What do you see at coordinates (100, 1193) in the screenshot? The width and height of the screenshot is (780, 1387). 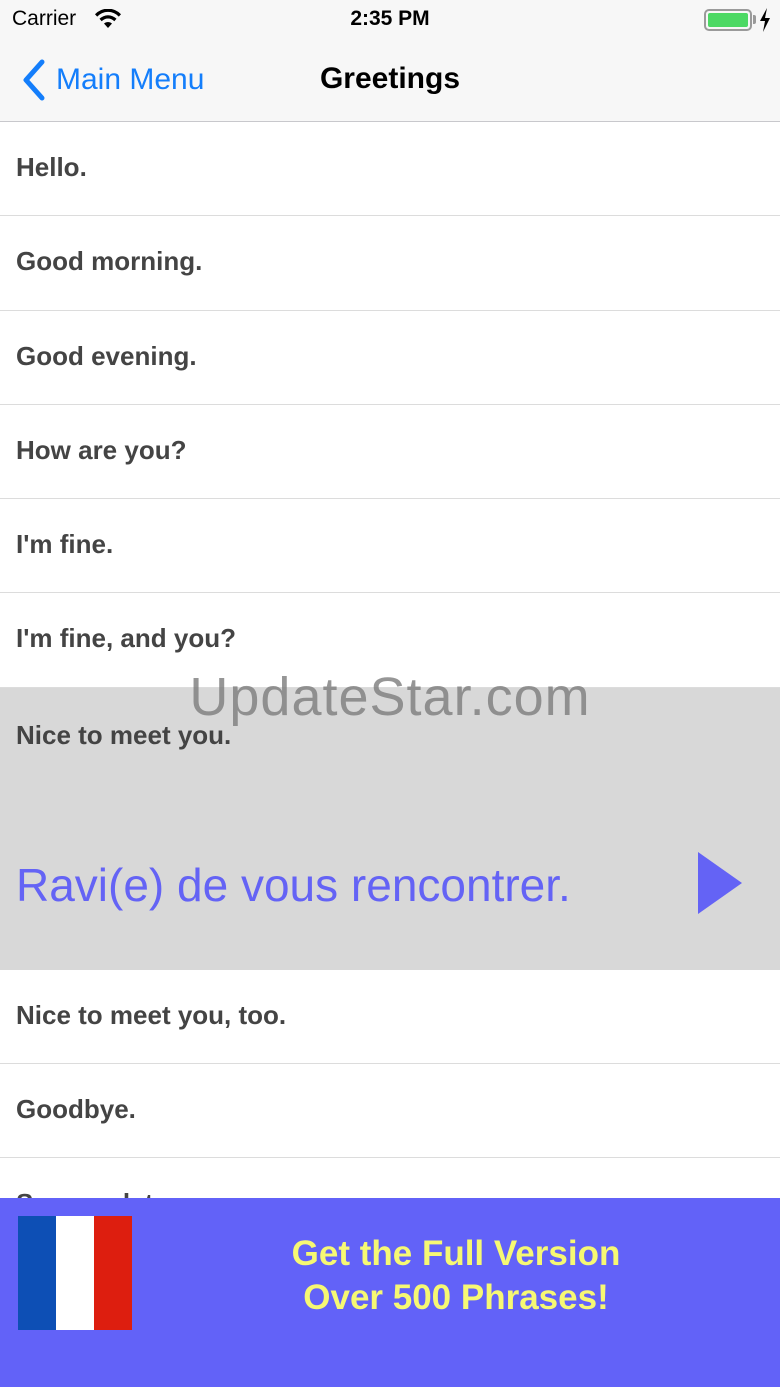 I see `phrase-label: See you later.` at bounding box center [100, 1193].